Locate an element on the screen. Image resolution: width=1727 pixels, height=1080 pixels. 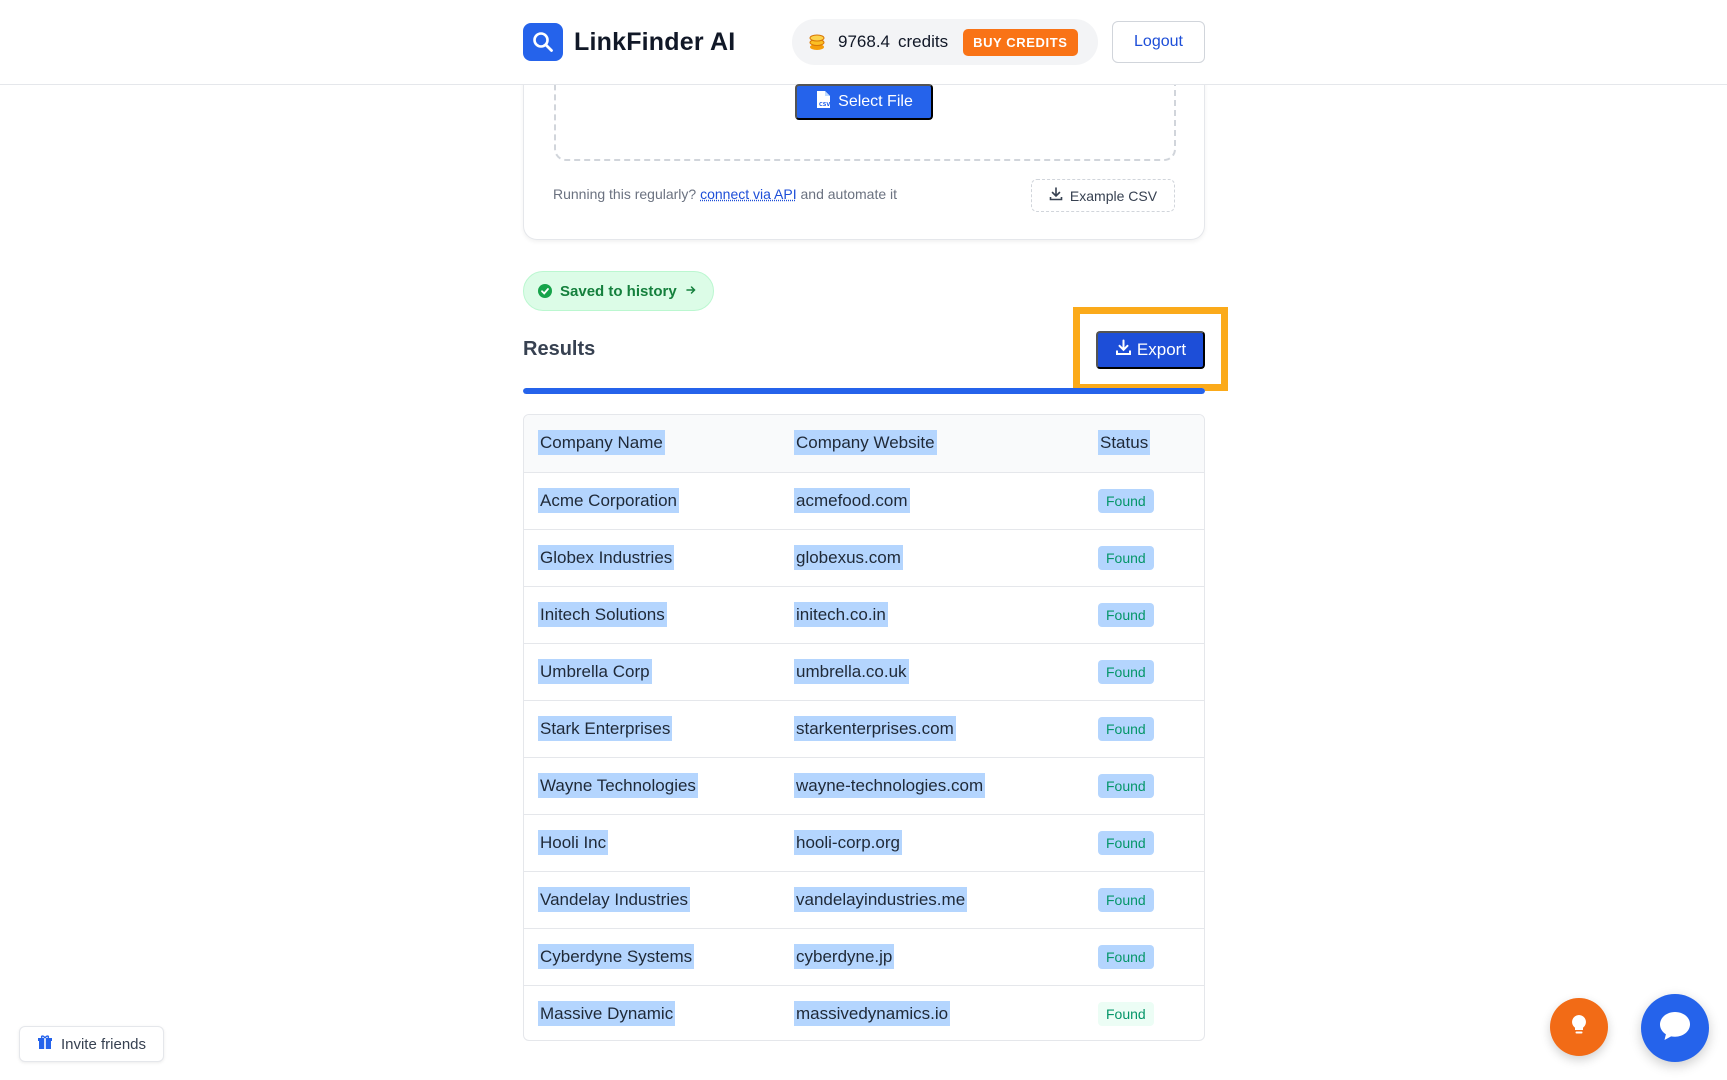
export-label: Export is located at coordinates (1161, 349).